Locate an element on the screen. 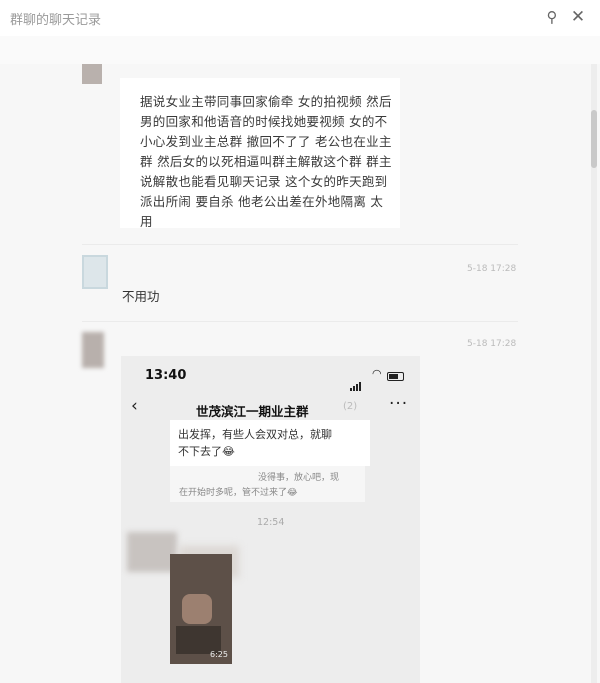 The width and height of the screenshot is (600, 683). message-text: 不用功 is located at coordinates (141, 296).